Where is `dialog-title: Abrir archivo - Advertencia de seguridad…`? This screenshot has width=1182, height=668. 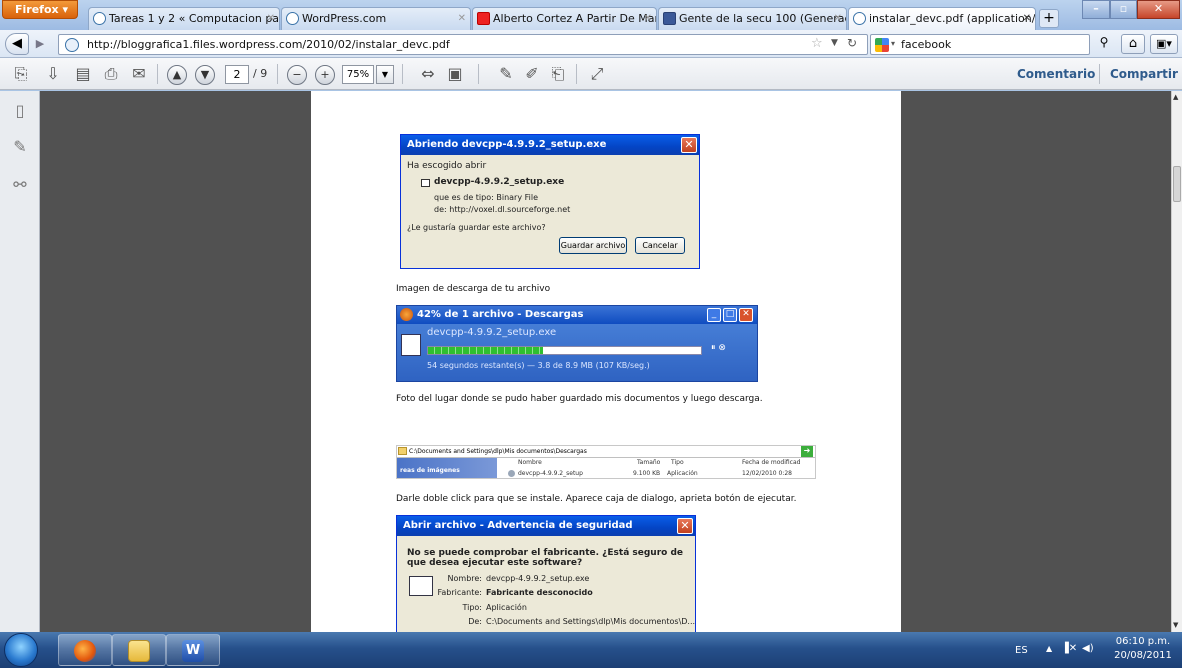 dialog-title: Abrir archivo - Advertencia de seguridad… is located at coordinates (546, 526).